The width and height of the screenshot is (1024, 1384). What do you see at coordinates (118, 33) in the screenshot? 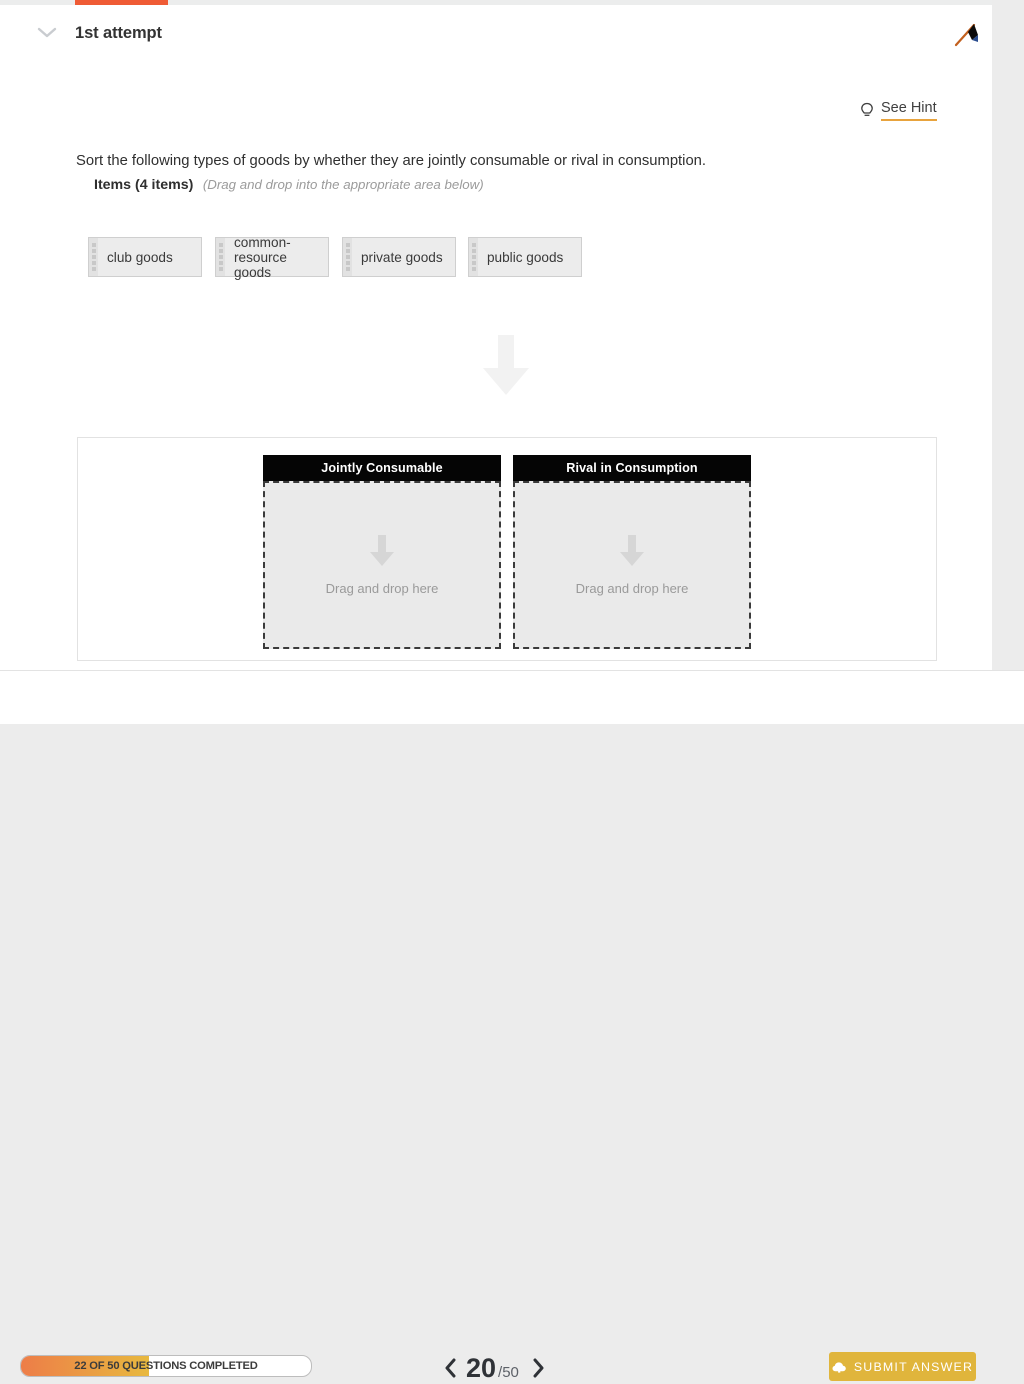
I see `attempt-title: 1st attempt` at bounding box center [118, 33].